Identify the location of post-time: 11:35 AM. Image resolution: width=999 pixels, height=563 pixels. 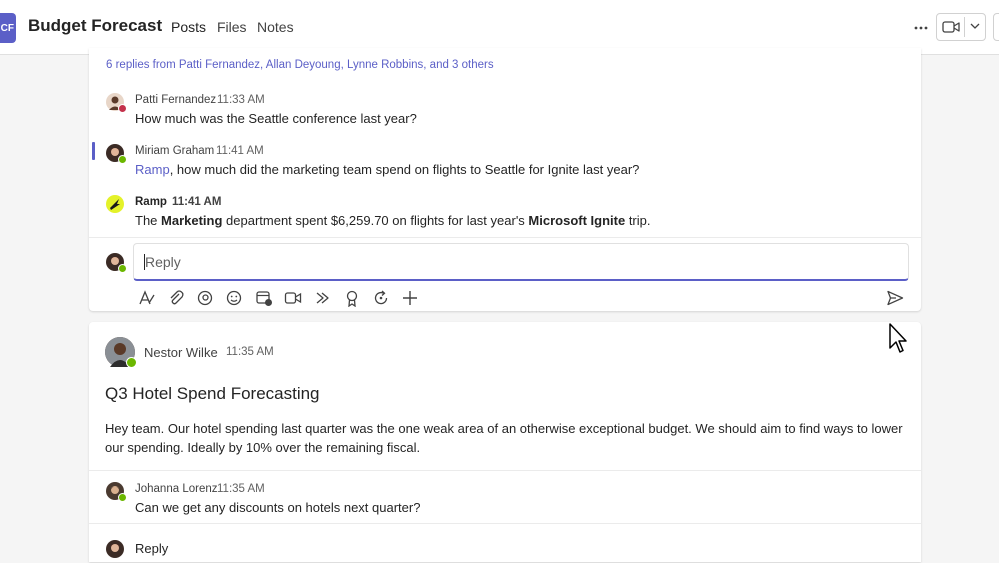
(250, 352).